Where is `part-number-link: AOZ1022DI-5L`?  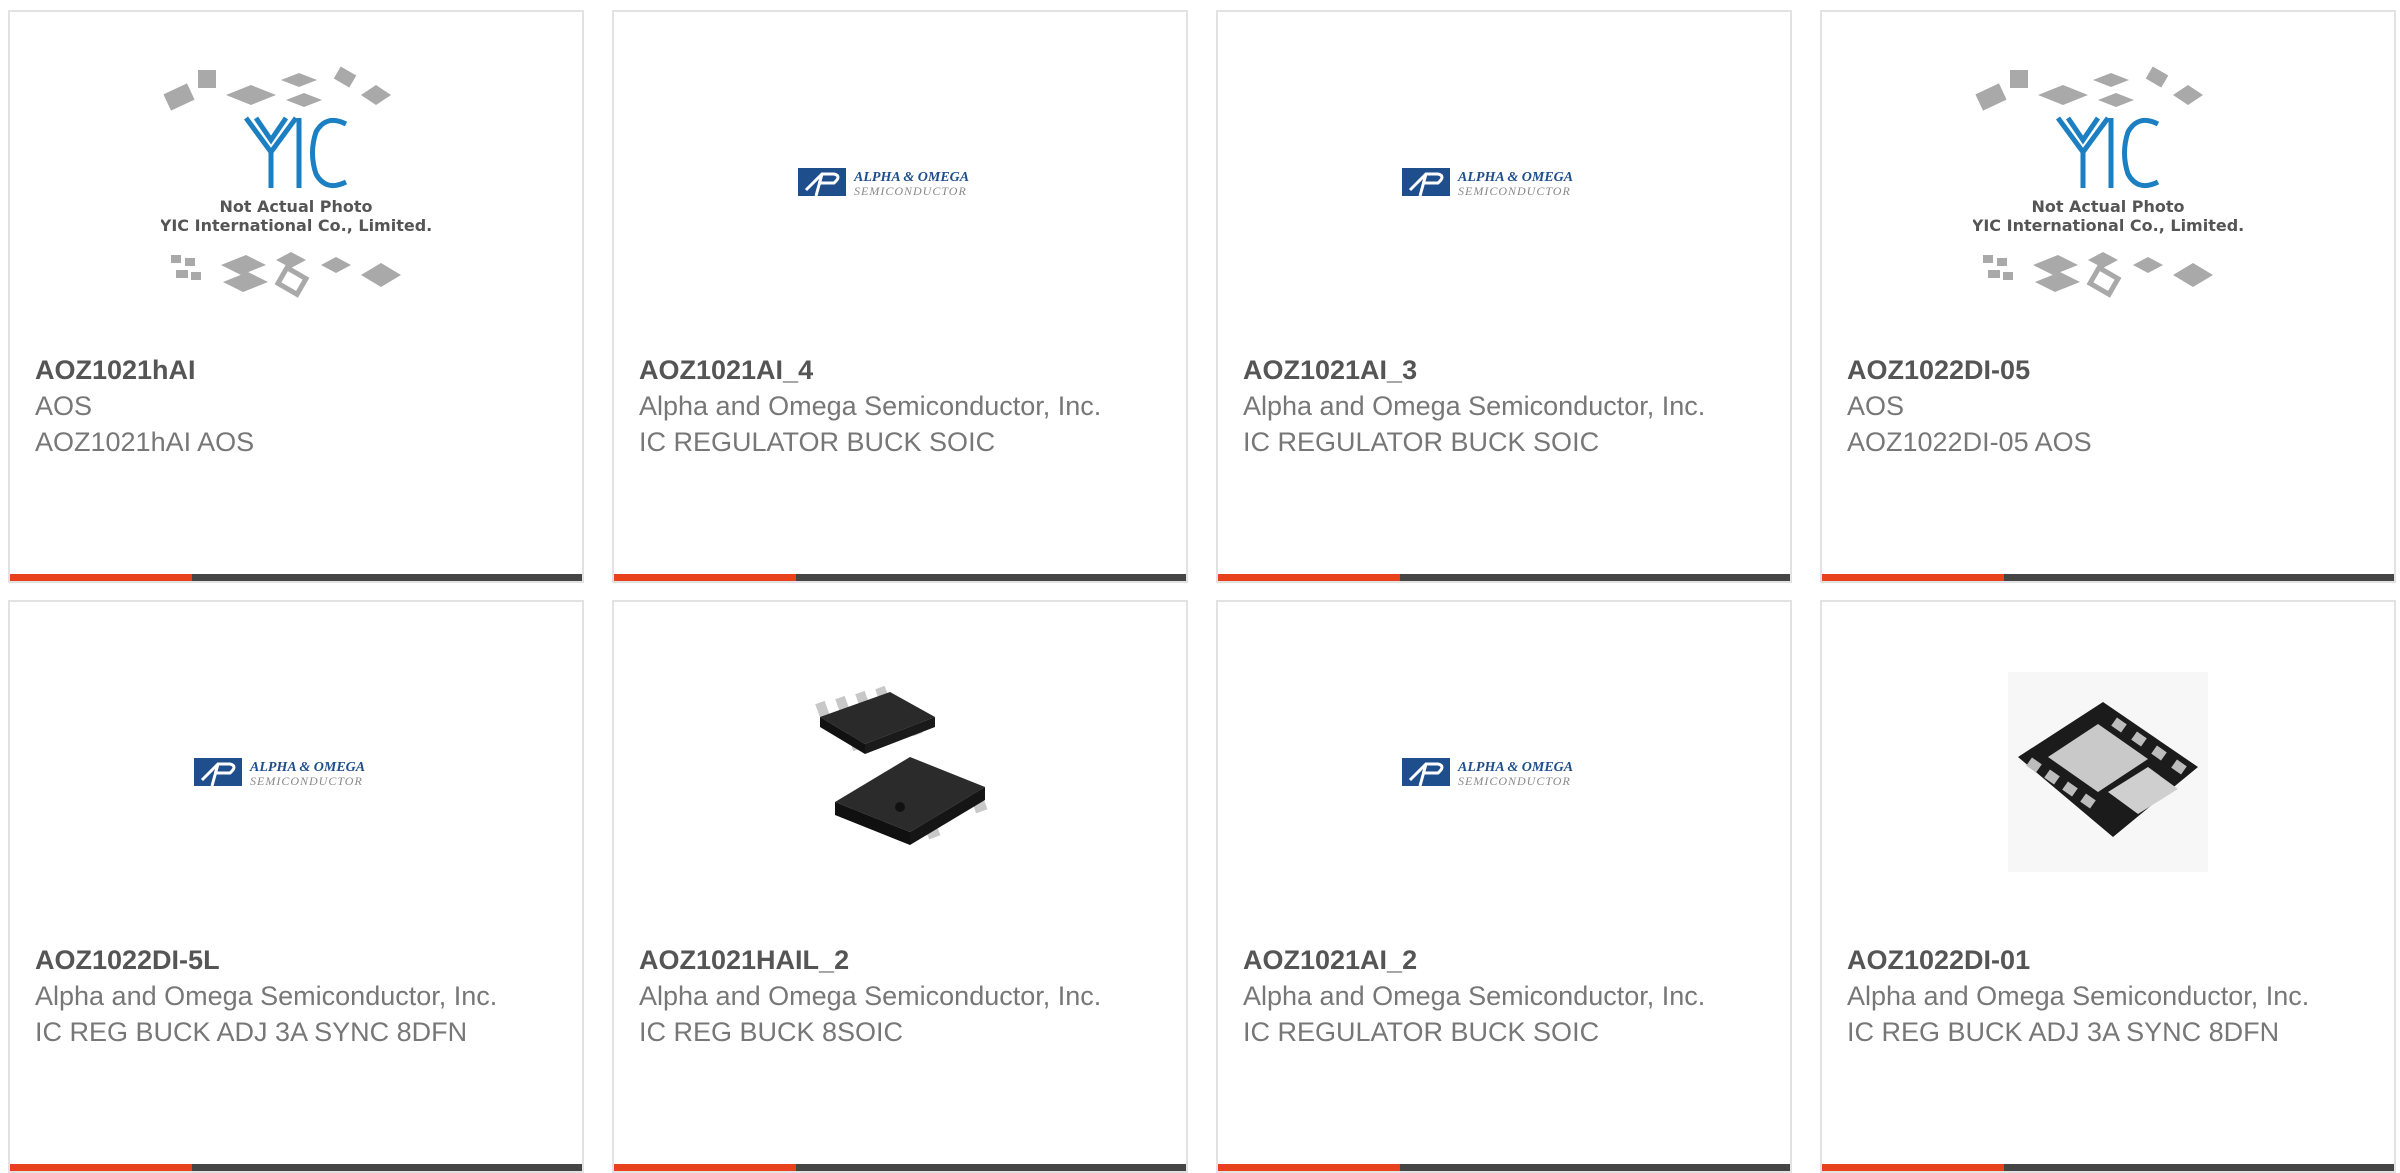 part-number-link: AOZ1022DI-5L is located at coordinates (298, 960).